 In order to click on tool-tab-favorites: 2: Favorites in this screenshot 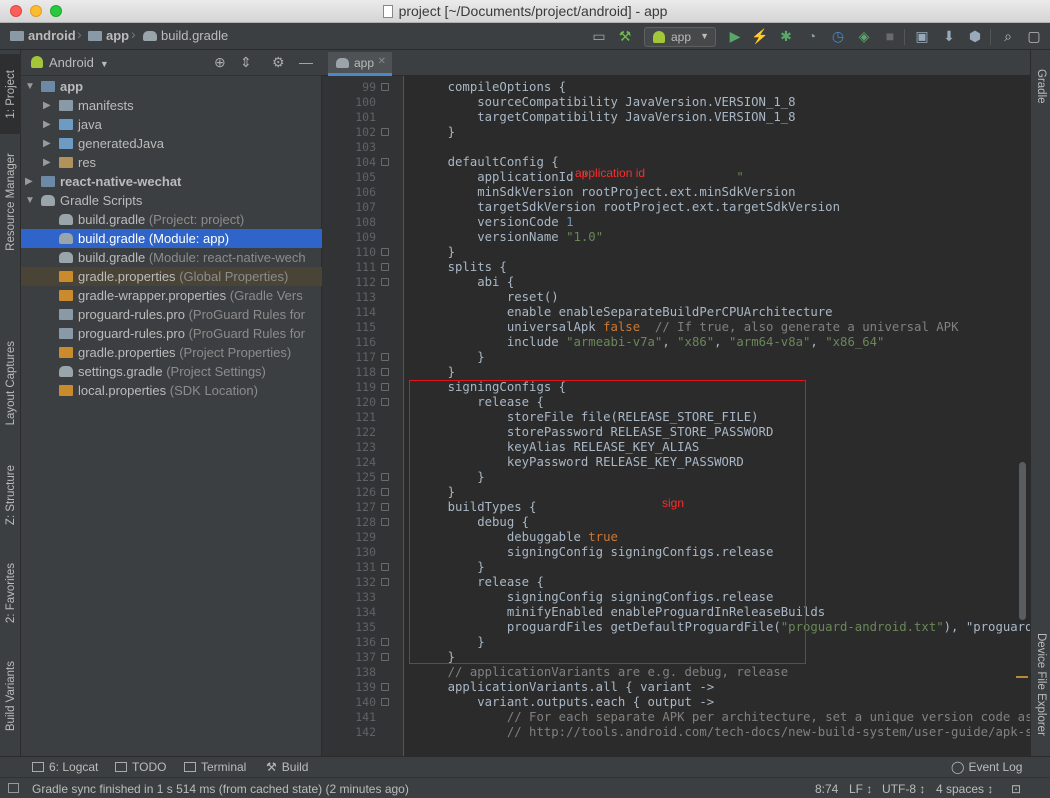, I will do `click(10, 593)`.